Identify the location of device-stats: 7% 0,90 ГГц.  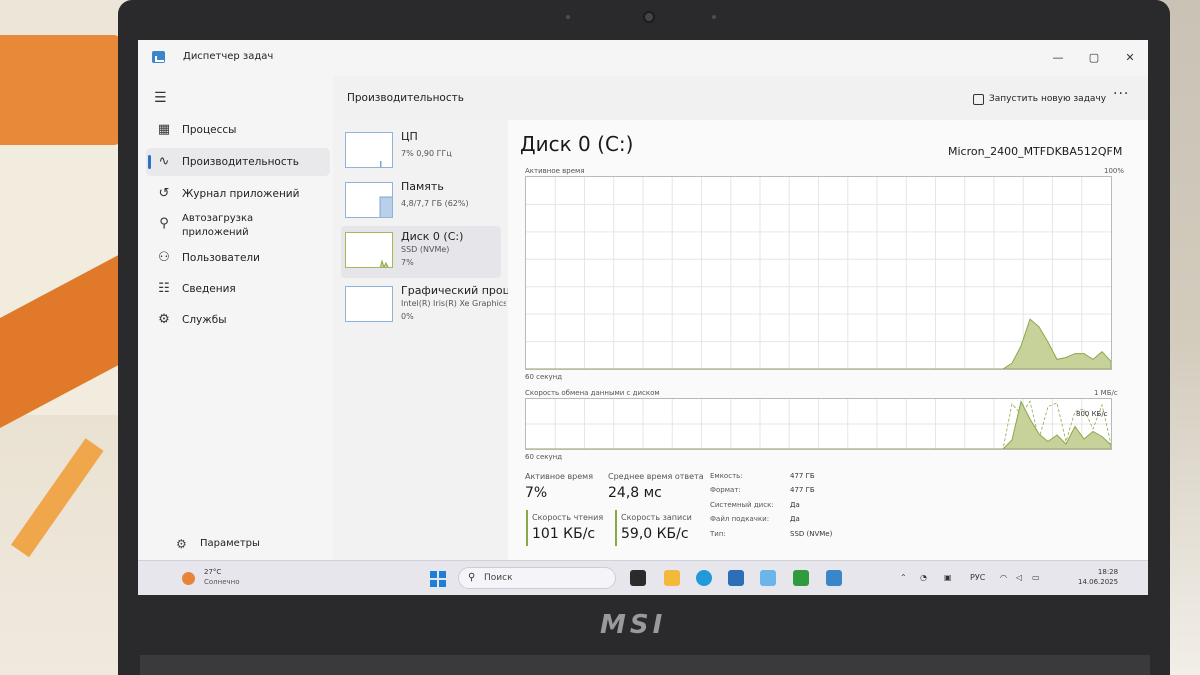
(426, 153).